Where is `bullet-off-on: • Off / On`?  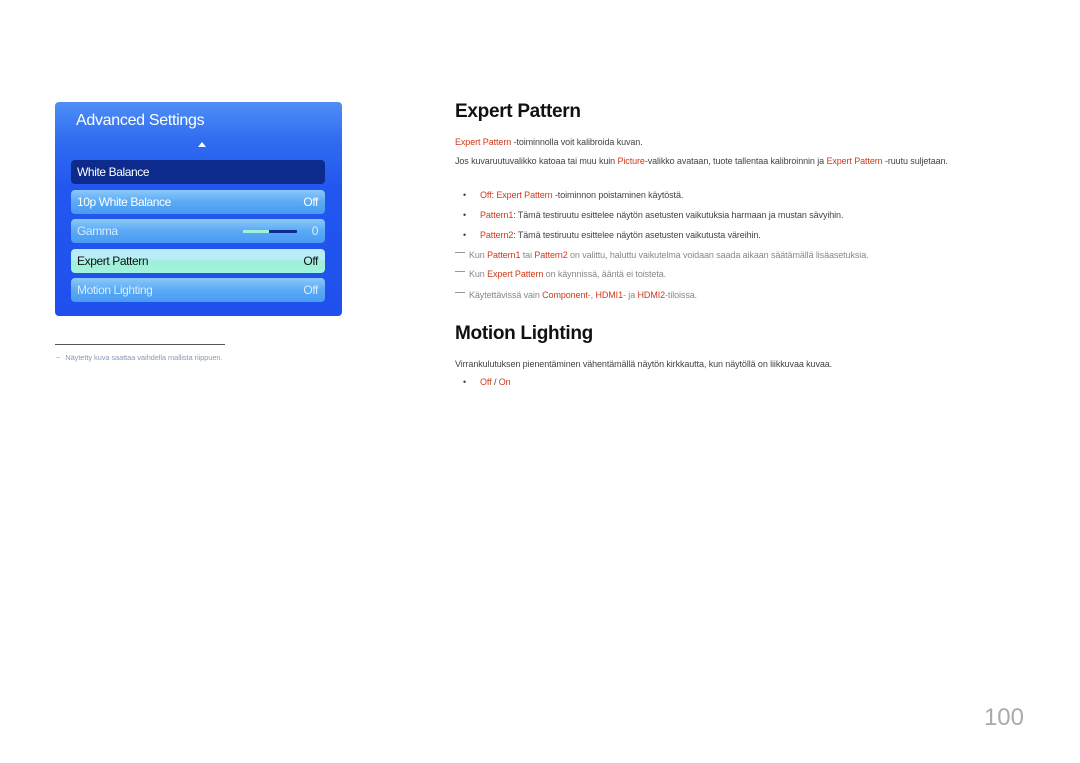 bullet-off-on: • Off / On is located at coordinates (487, 382).